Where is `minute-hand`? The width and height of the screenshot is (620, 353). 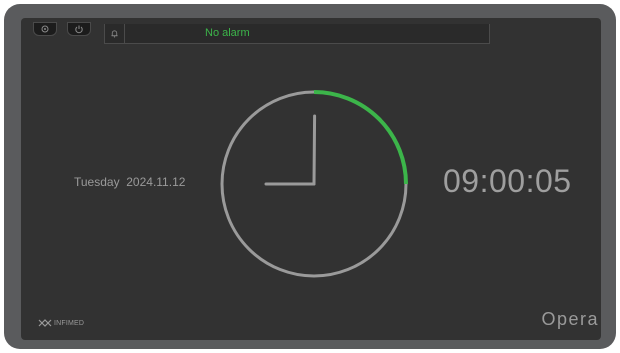 minute-hand is located at coordinates (314, 150).